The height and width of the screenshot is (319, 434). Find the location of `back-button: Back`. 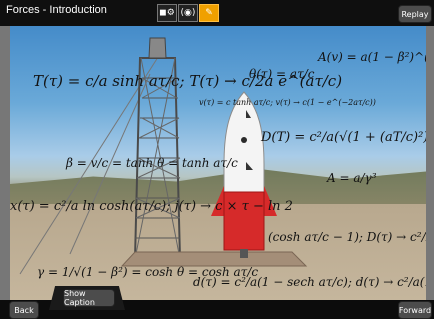

back-button: Back is located at coordinates (24, 310).